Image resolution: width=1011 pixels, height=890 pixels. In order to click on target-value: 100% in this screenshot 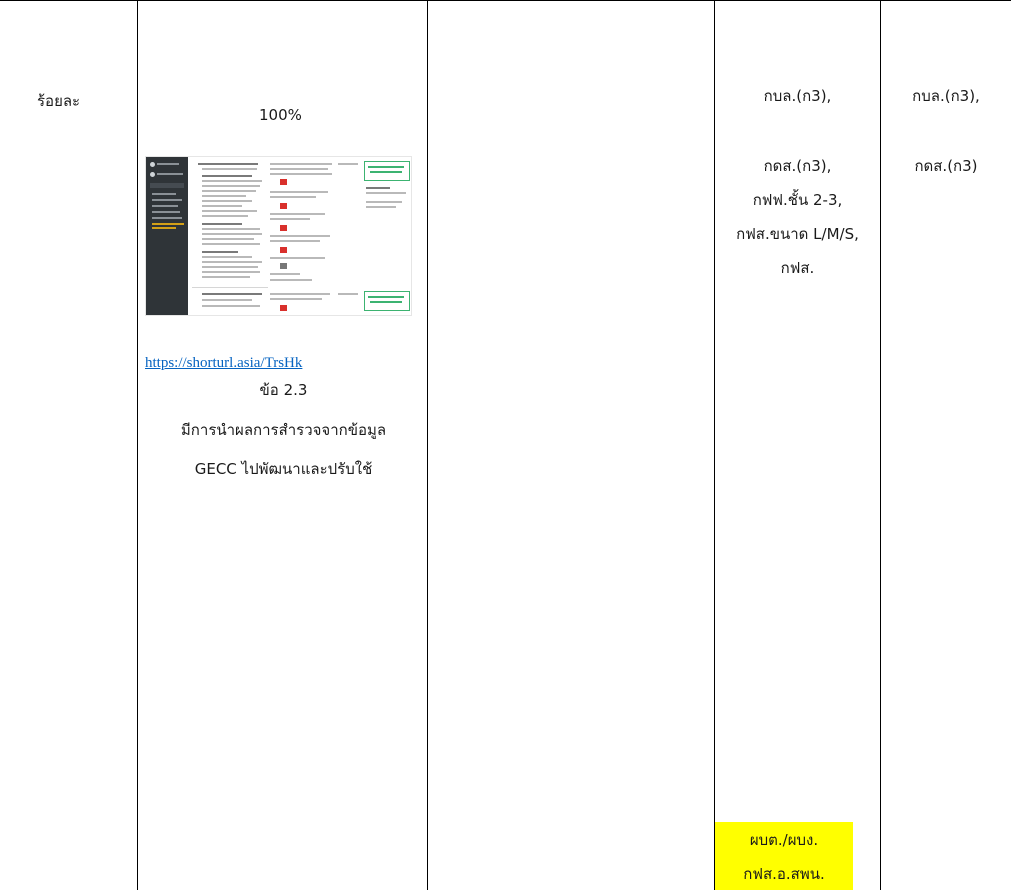, I will do `click(280, 115)`.